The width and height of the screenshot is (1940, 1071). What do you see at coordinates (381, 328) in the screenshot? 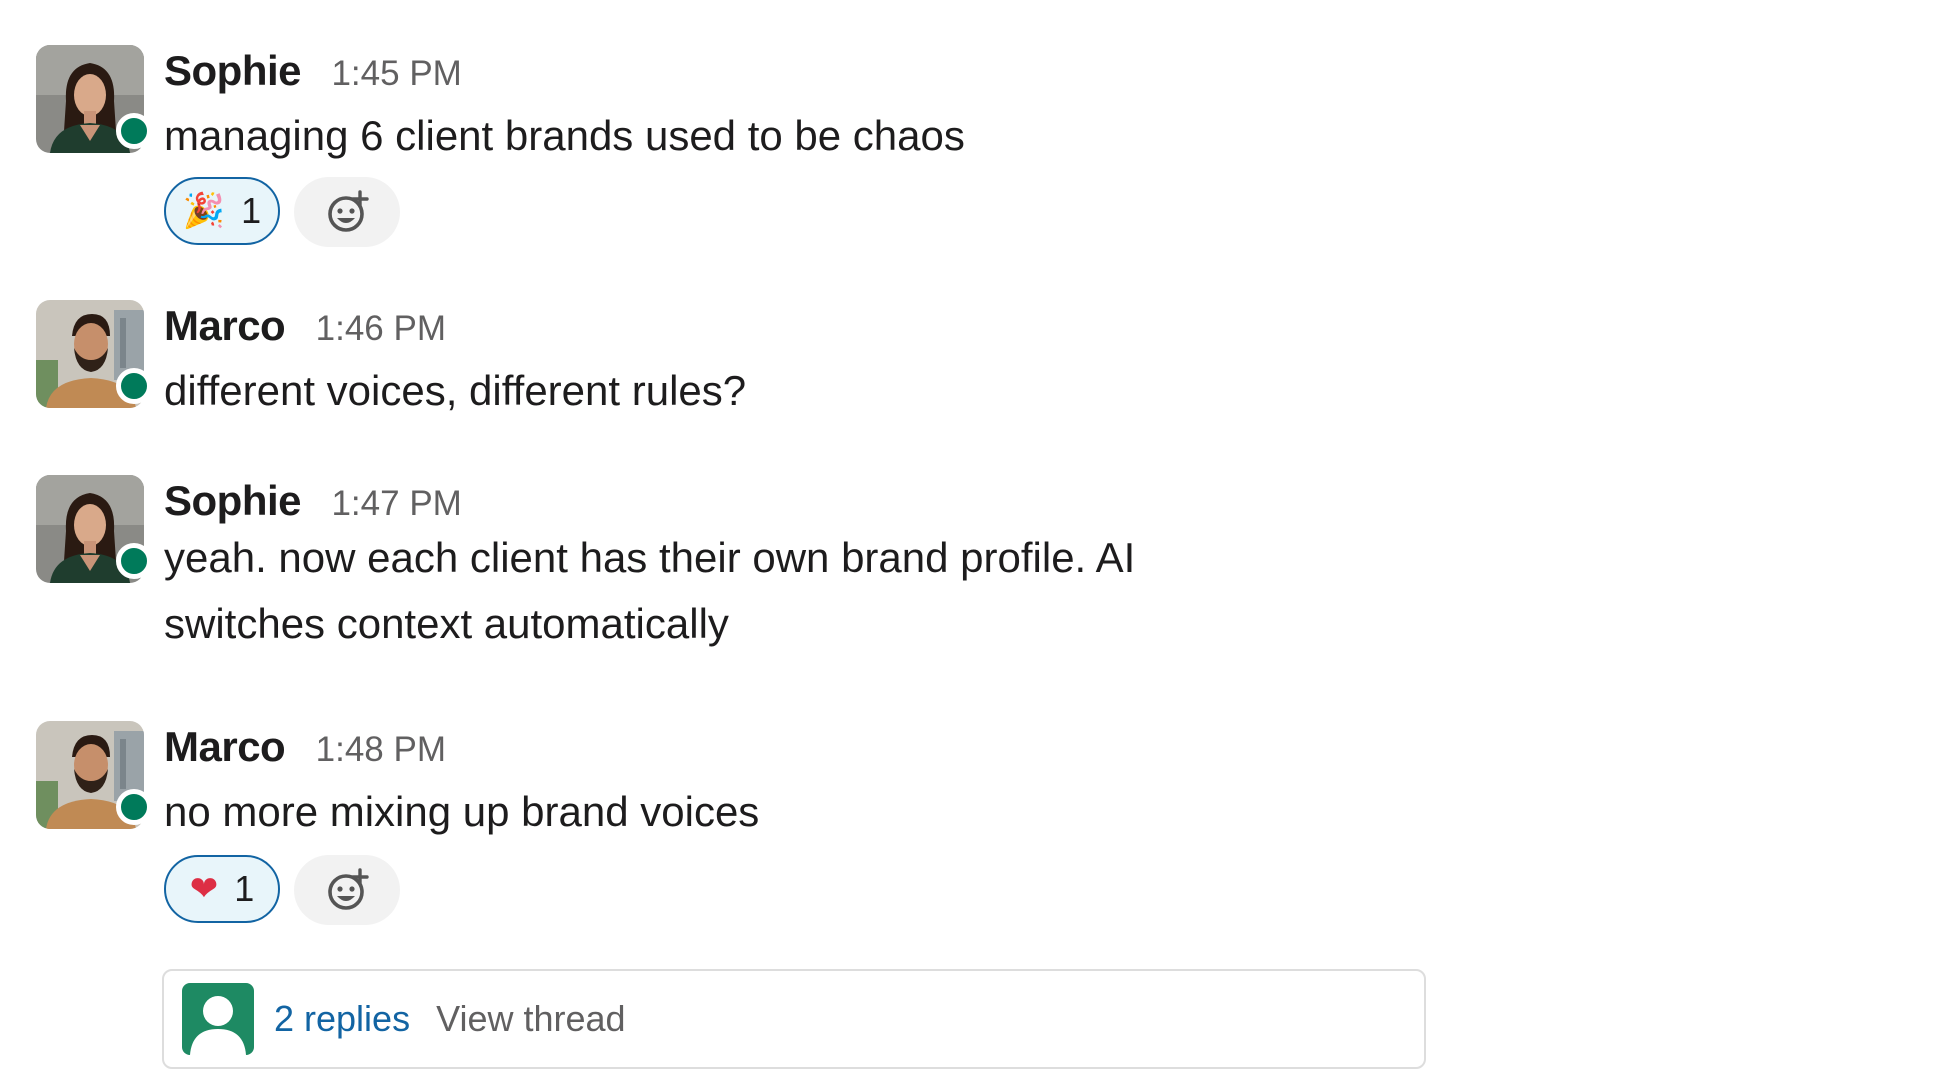
I see `timestamp: 1:46 PM` at bounding box center [381, 328].